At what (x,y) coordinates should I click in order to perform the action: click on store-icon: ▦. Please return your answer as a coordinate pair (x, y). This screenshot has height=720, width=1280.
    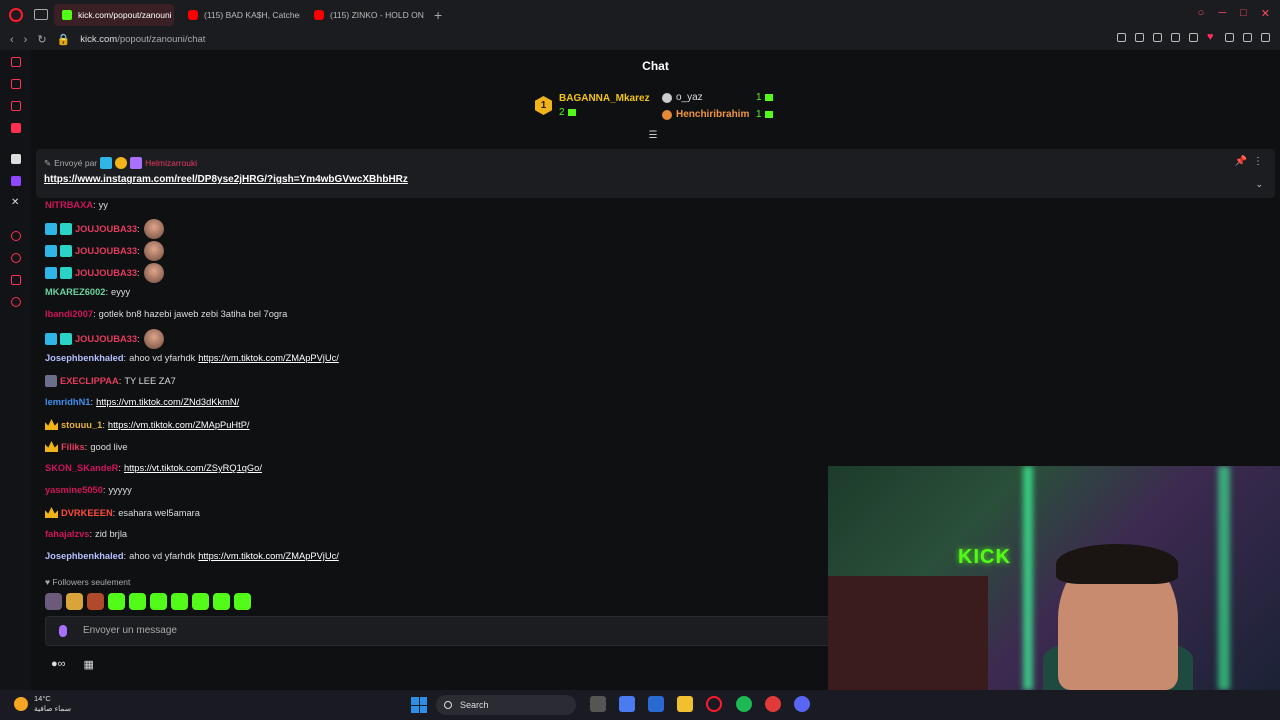
    Looking at the image, I should click on (89, 664).